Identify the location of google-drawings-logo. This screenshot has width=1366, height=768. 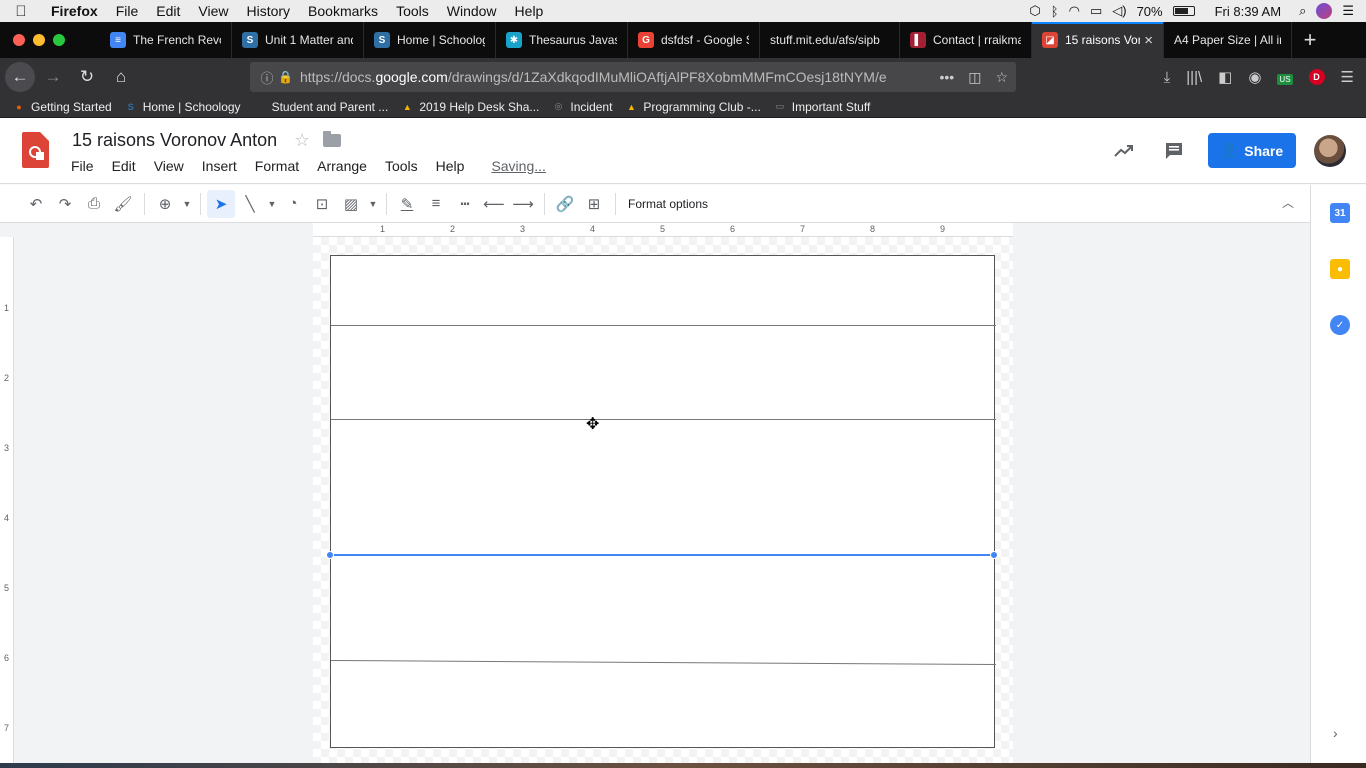
(35, 150).